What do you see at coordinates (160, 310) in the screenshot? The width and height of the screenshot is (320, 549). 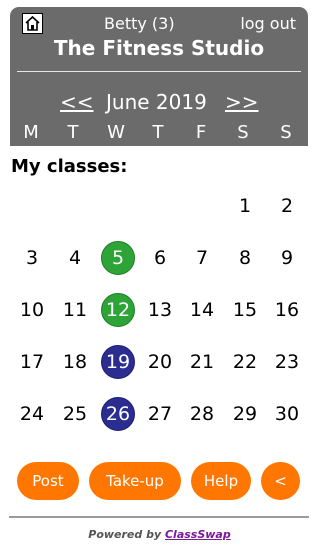 I see `calendar-day: 13` at bounding box center [160, 310].